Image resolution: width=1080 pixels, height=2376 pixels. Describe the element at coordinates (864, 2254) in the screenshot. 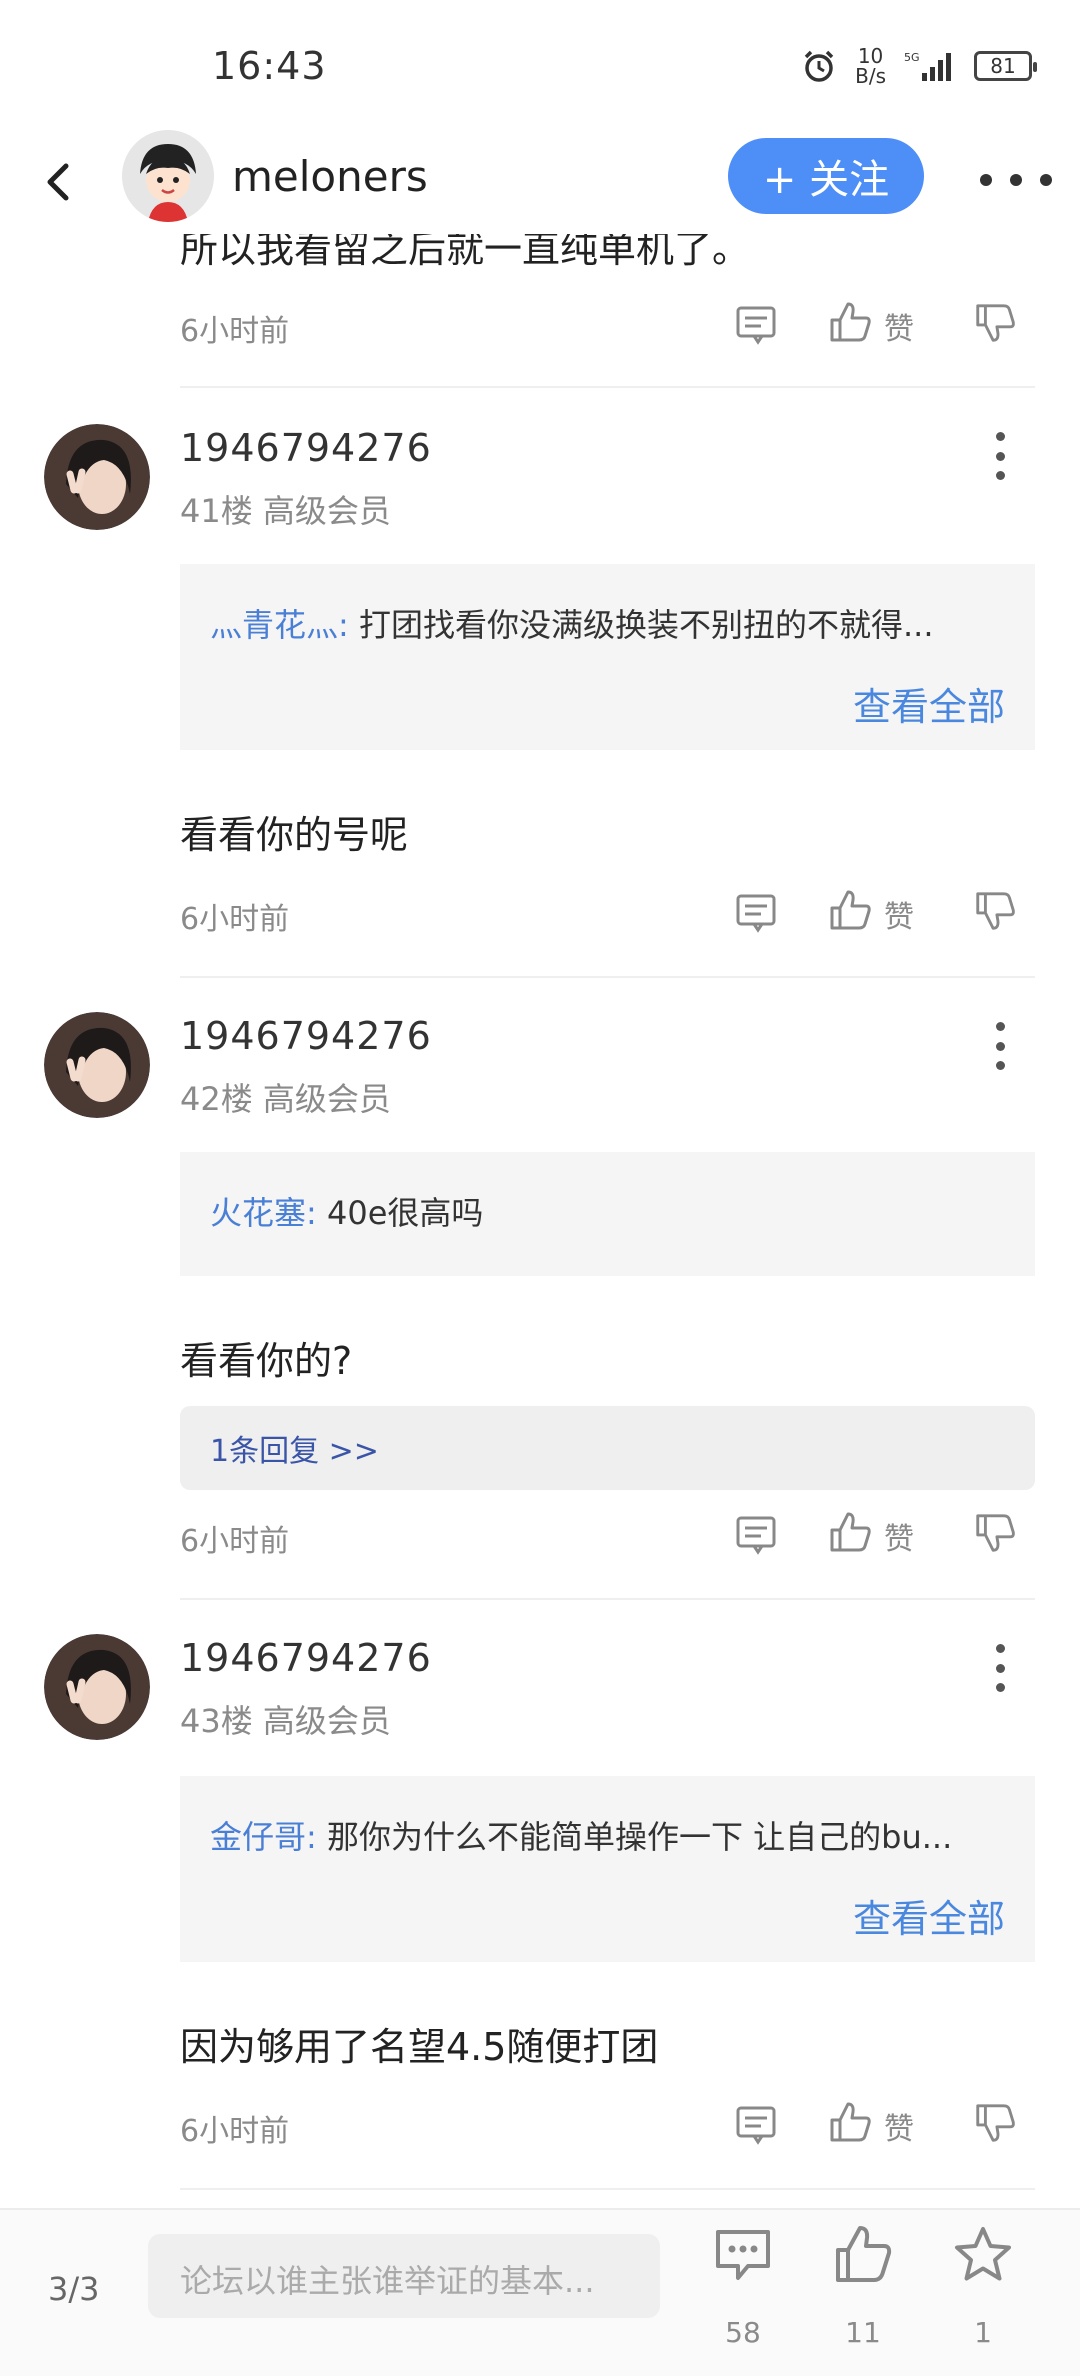

I see `thumbs-up-icon` at that location.